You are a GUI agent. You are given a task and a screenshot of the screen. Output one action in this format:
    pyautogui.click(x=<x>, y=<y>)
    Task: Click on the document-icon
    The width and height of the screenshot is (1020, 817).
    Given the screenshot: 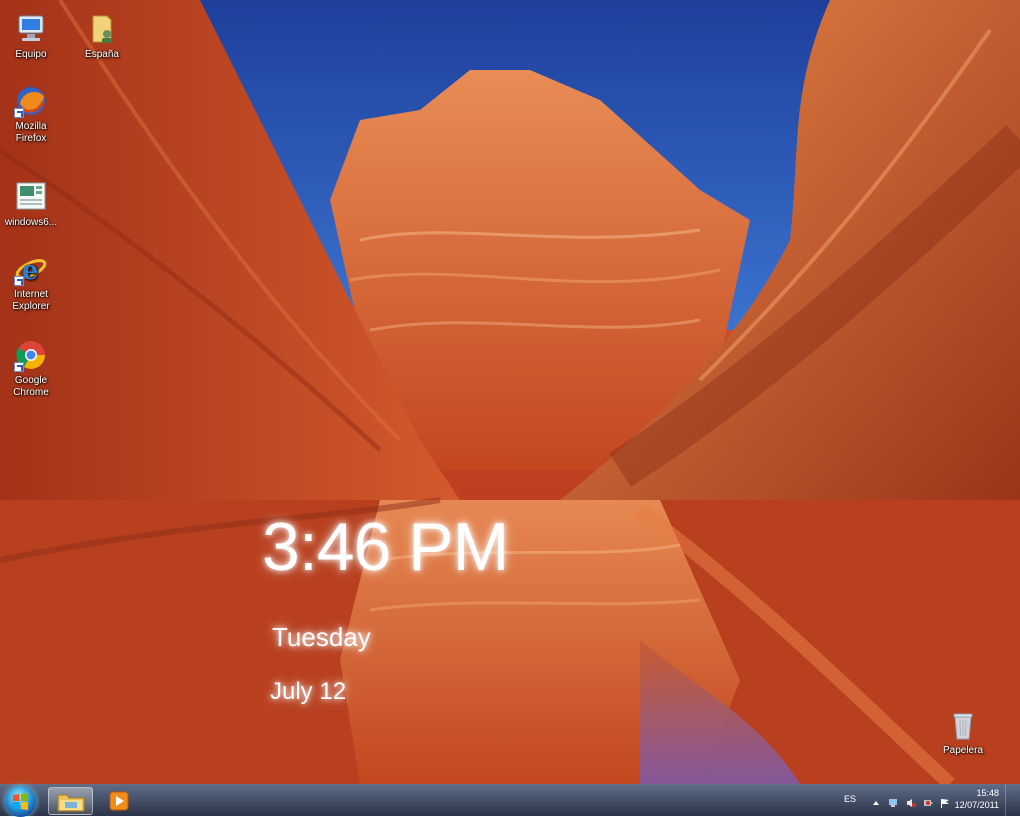 What is the action you would take?
    pyautogui.click(x=31, y=197)
    